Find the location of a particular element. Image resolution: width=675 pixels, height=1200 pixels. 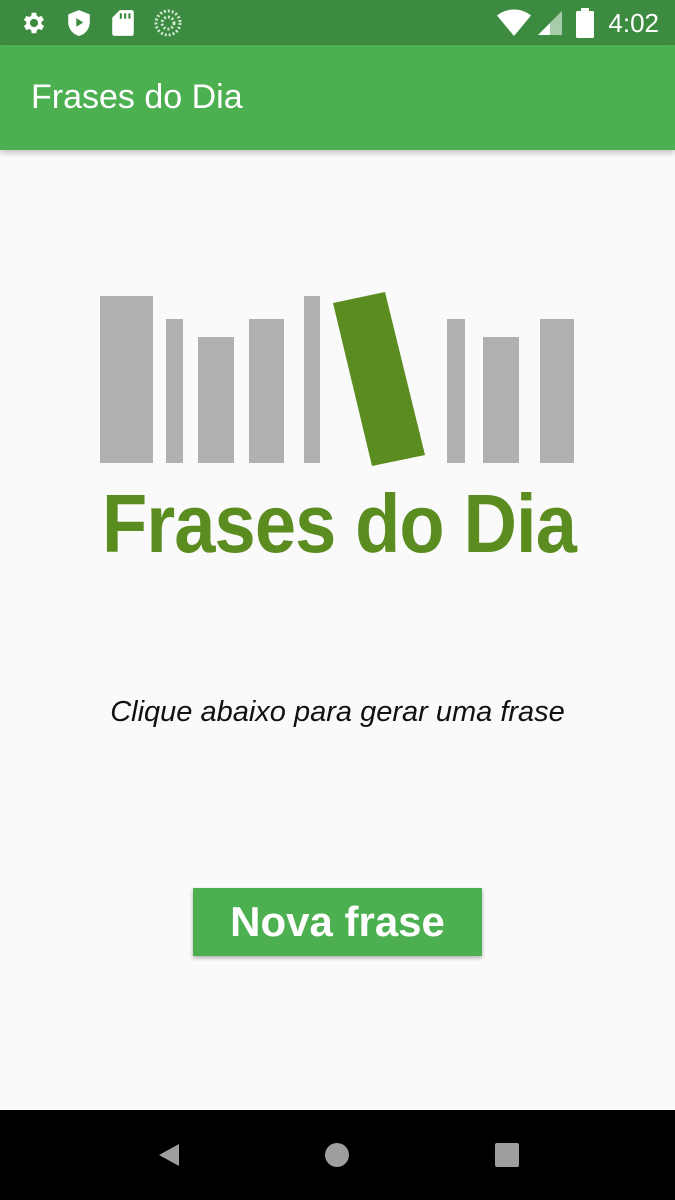

navigation-bar is located at coordinates (337, 1155).